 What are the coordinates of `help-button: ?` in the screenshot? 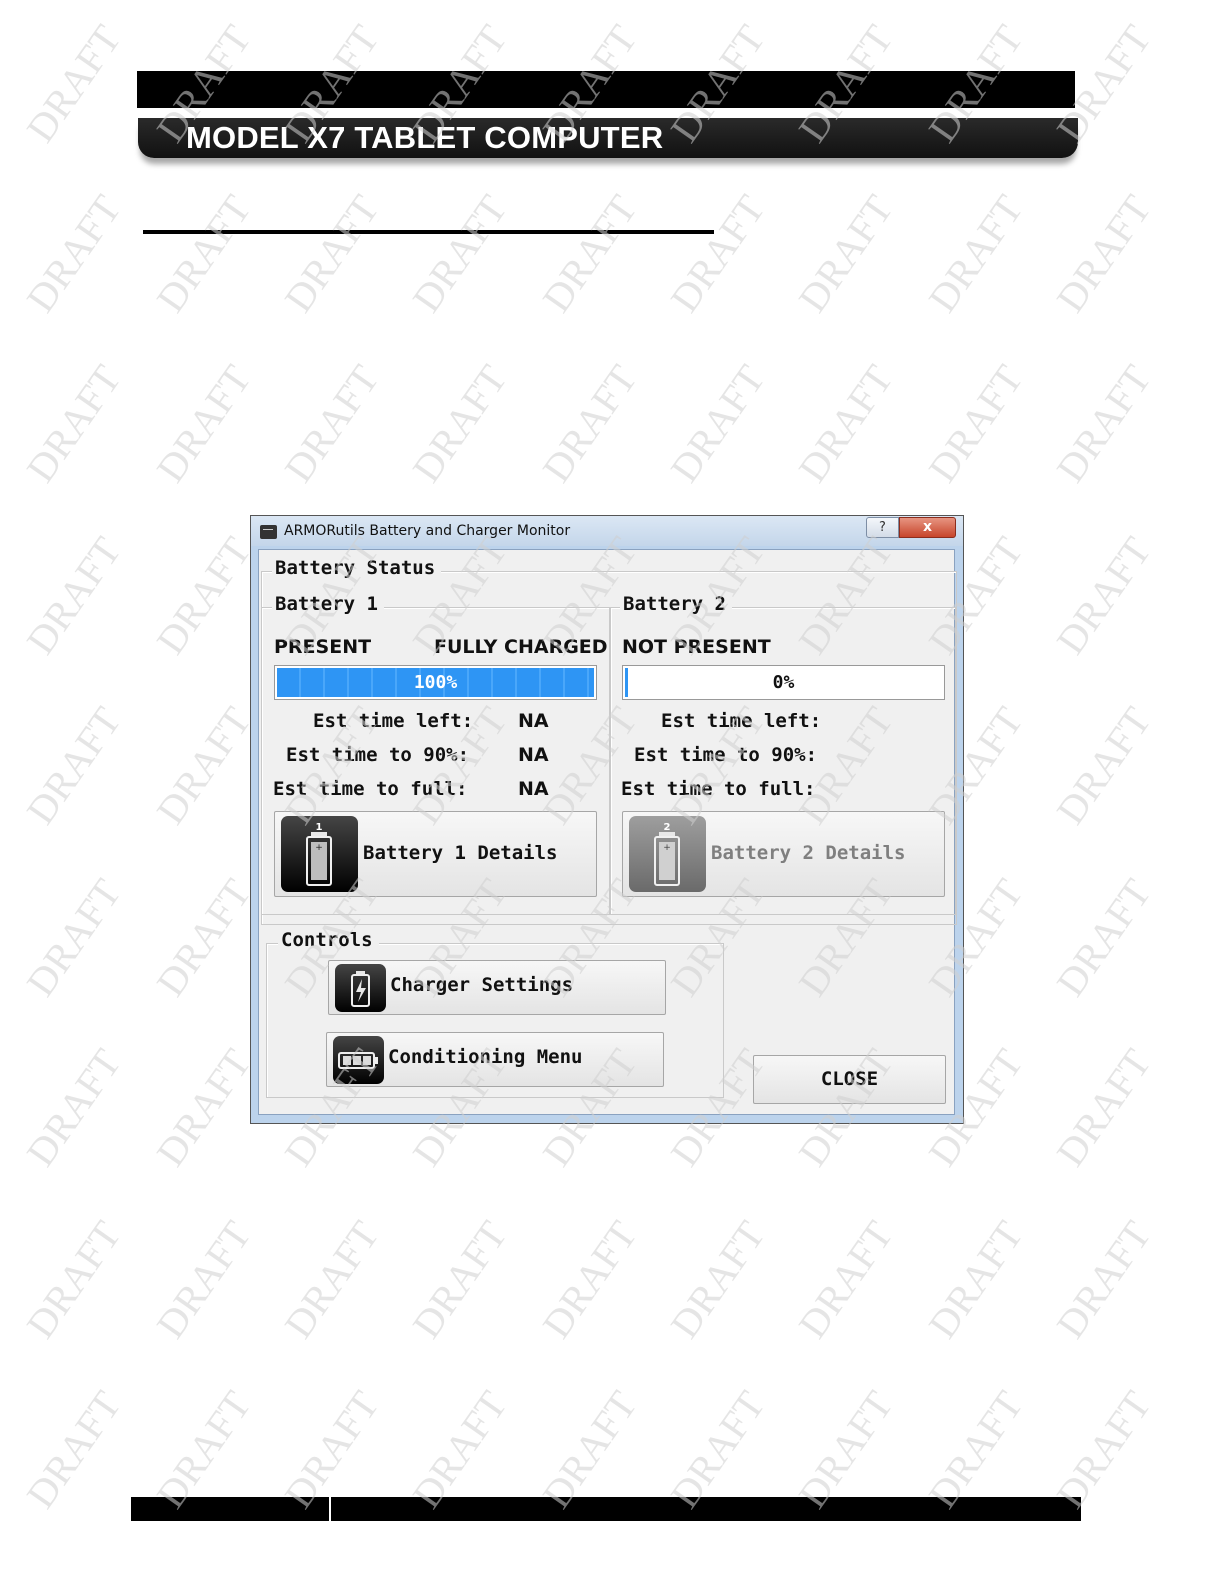 It's located at (882, 527).